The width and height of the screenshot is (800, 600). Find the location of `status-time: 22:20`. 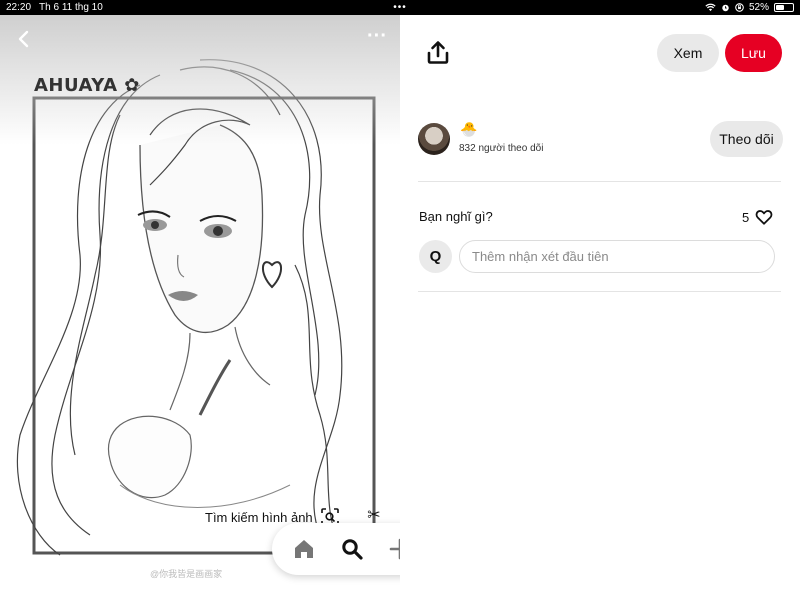

status-time: 22:20 is located at coordinates (19, 7).